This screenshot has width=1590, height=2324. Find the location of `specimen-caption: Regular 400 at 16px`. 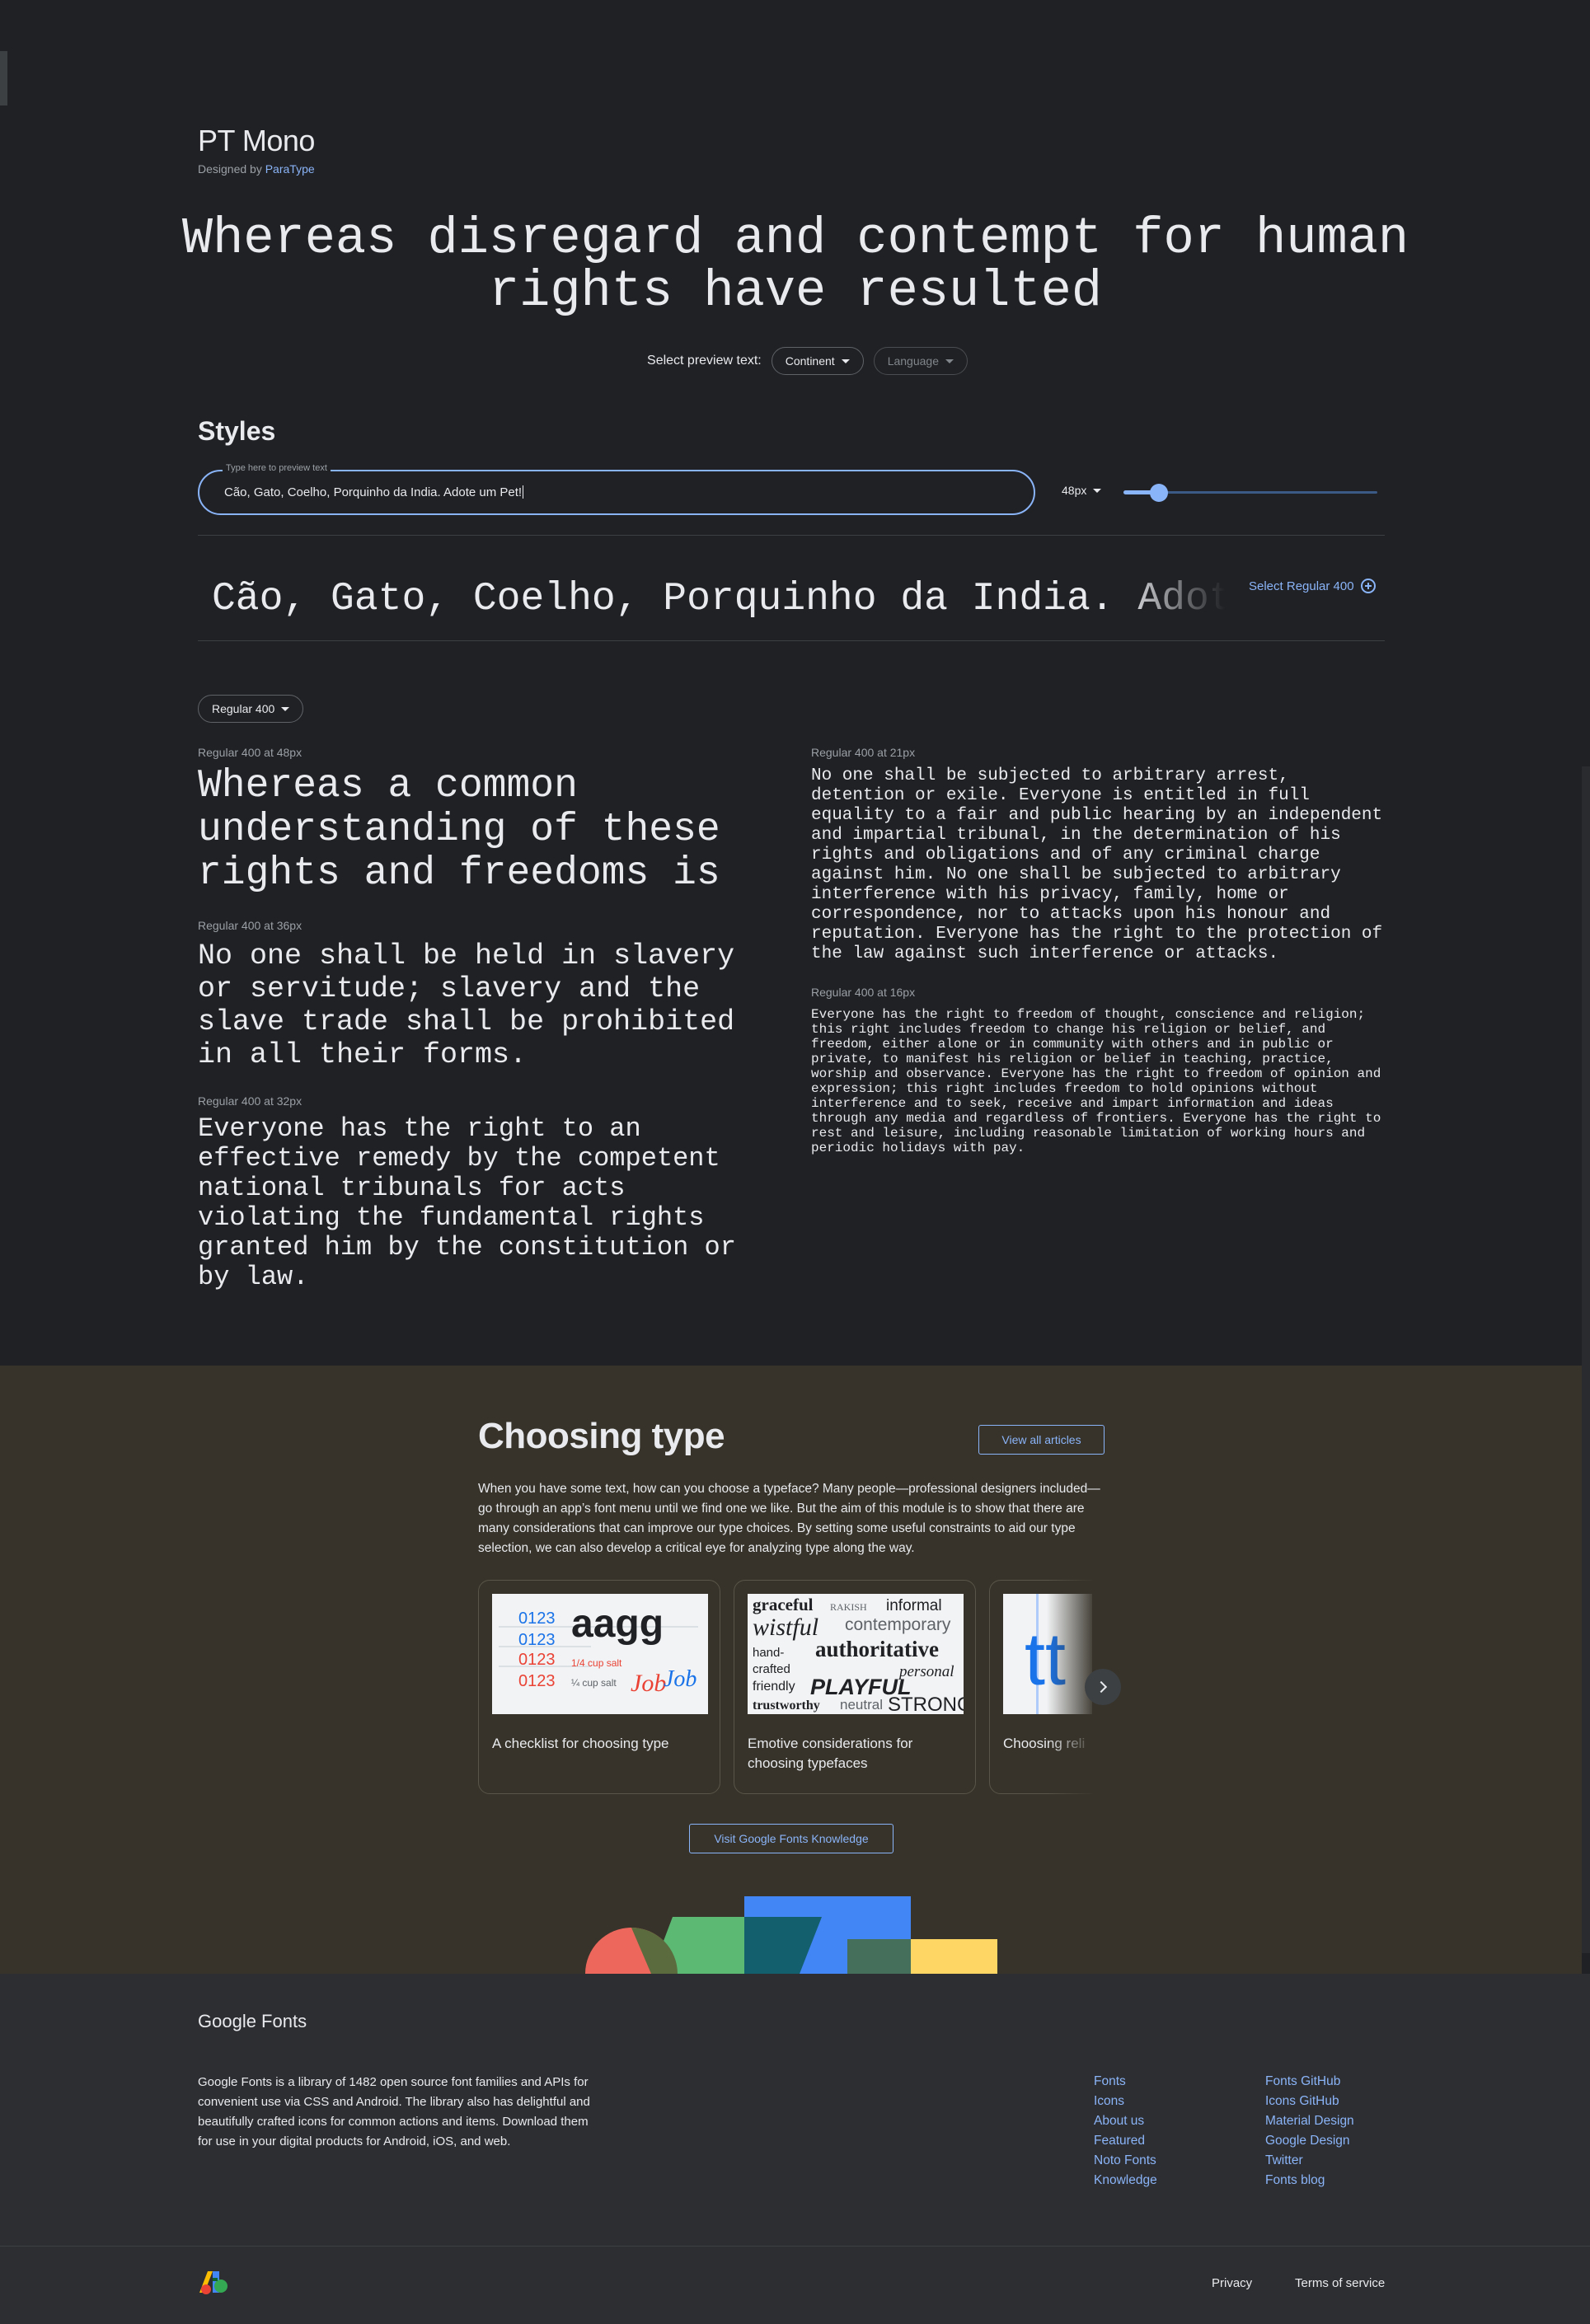

specimen-caption: Regular 400 at 16px is located at coordinates (864, 992).